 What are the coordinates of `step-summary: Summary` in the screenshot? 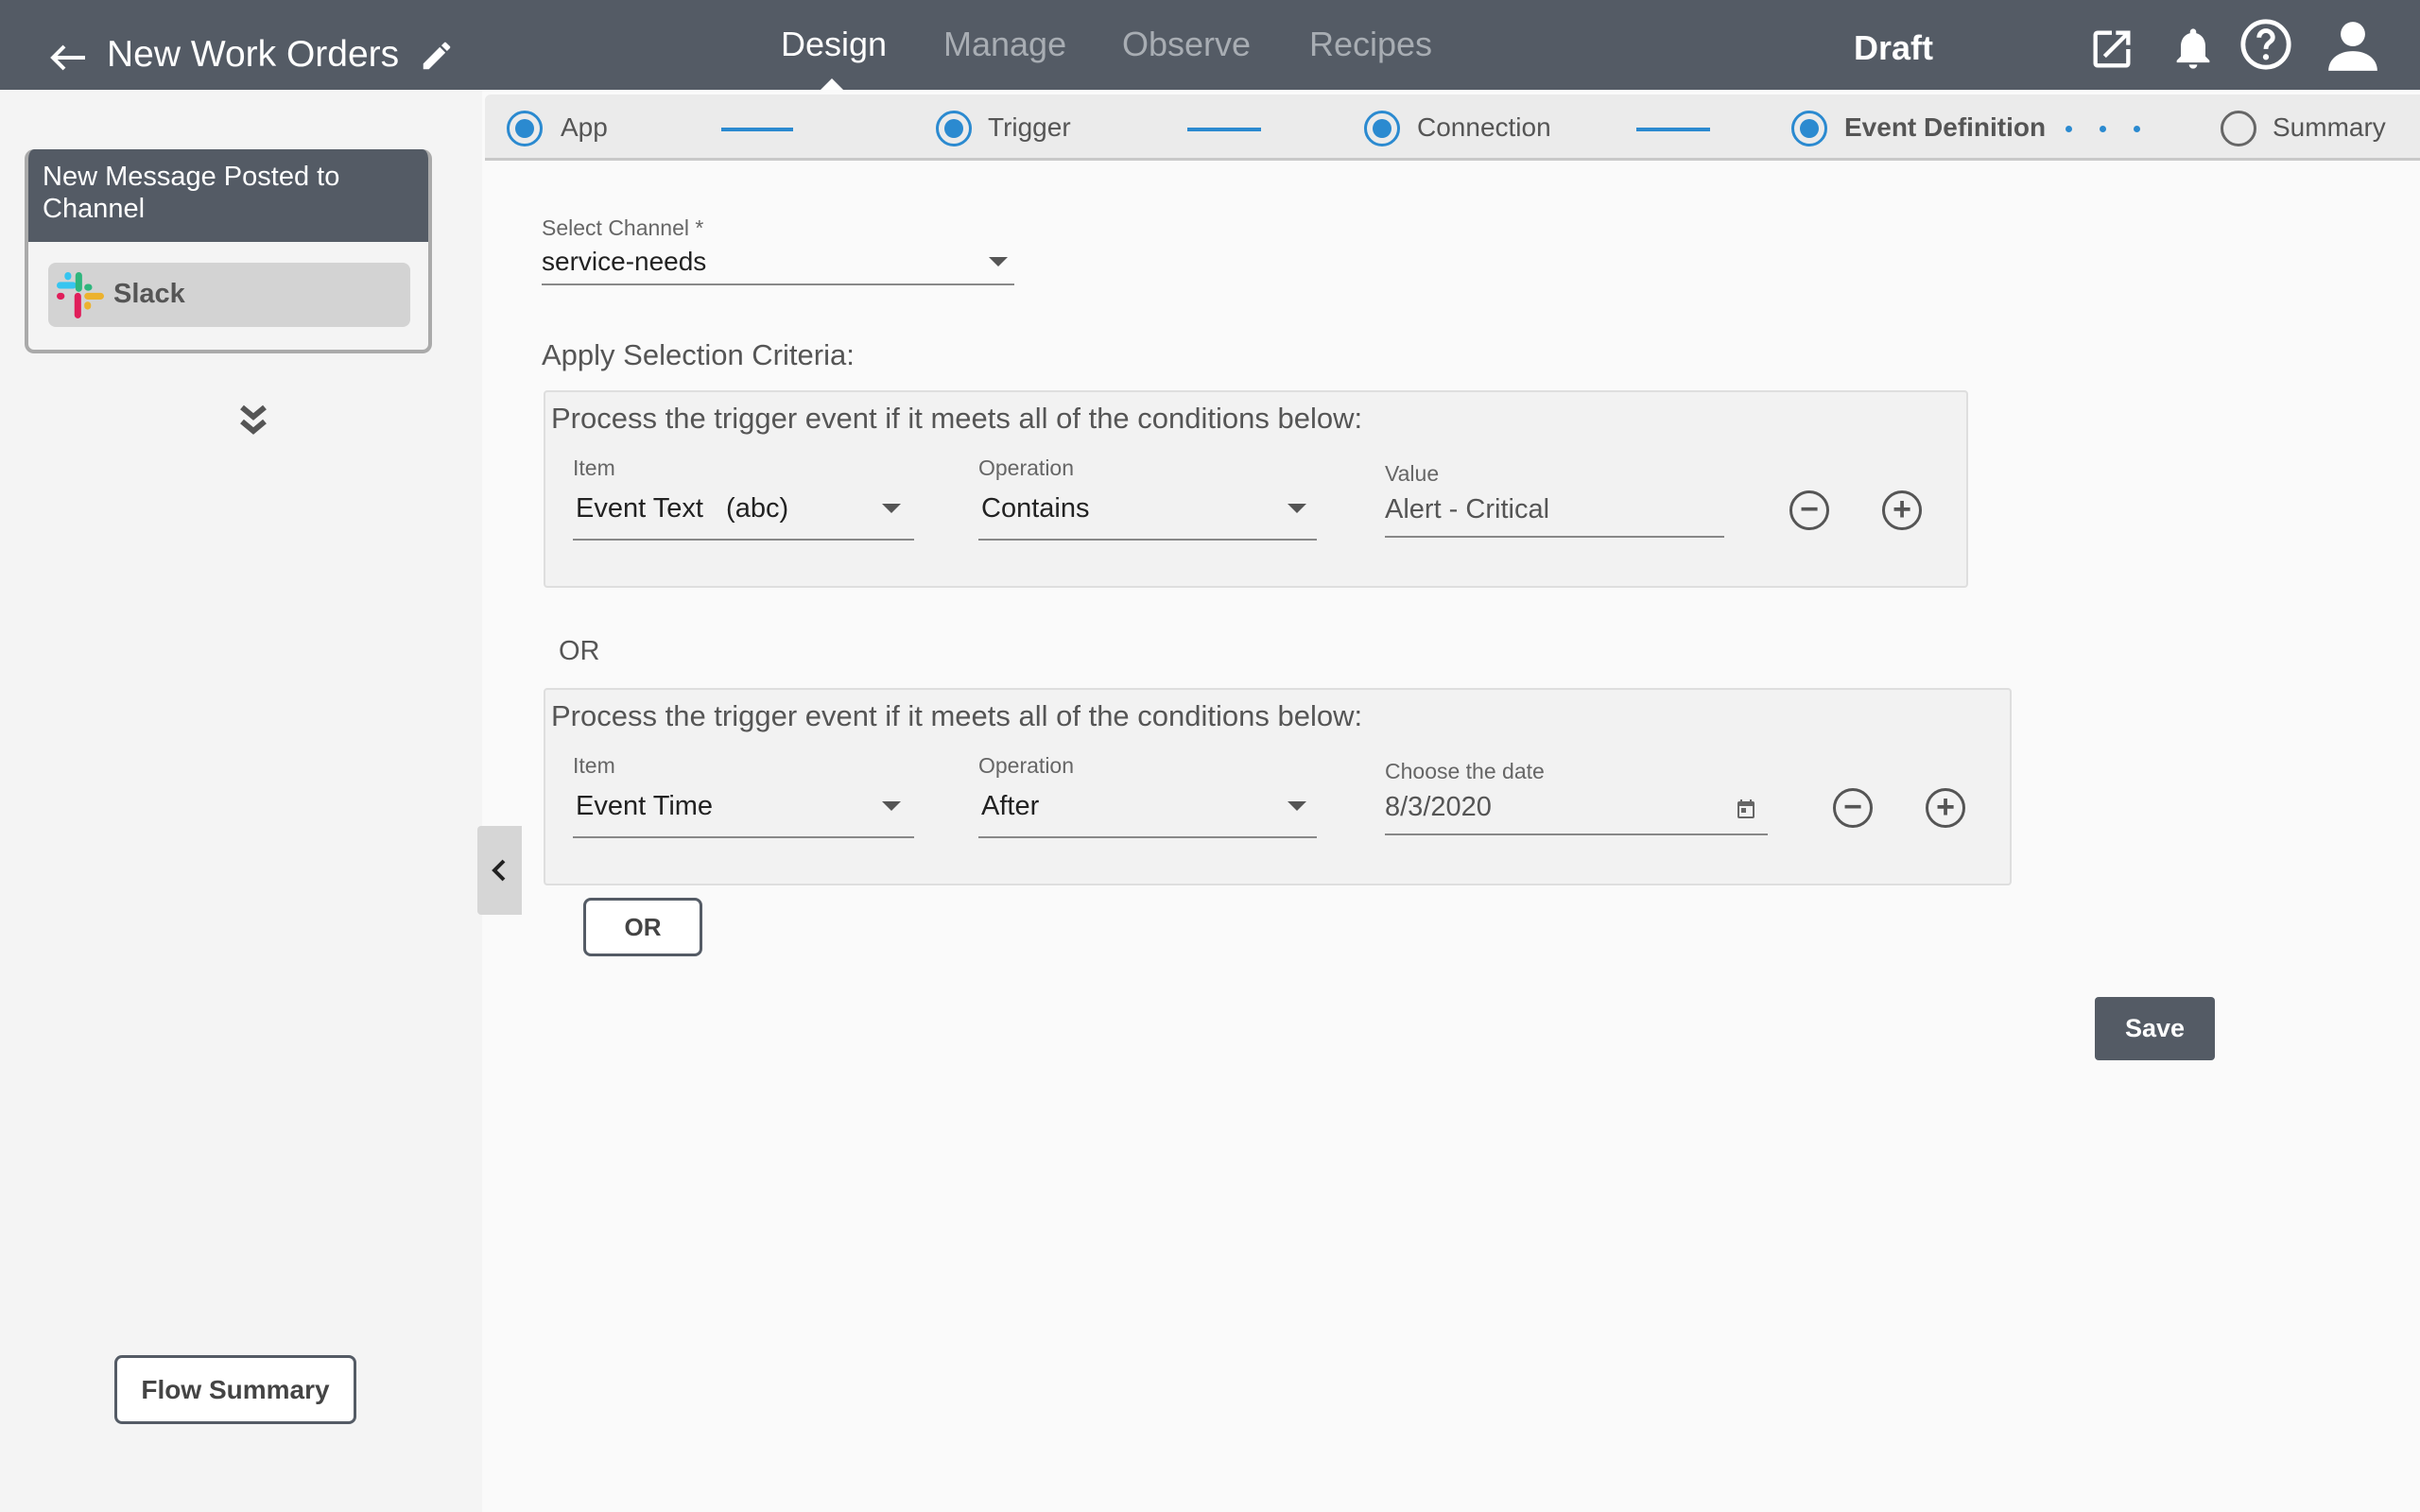 It's located at (2329, 127).